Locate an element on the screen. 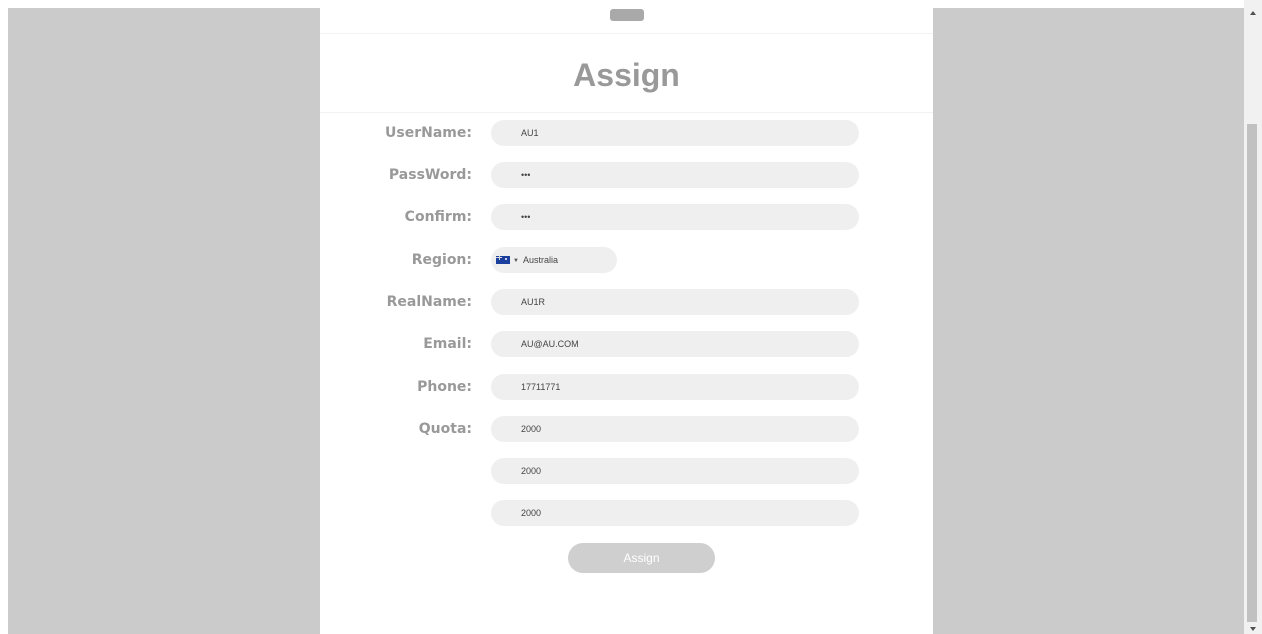  username-label: UserName: is located at coordinates (428, 133).